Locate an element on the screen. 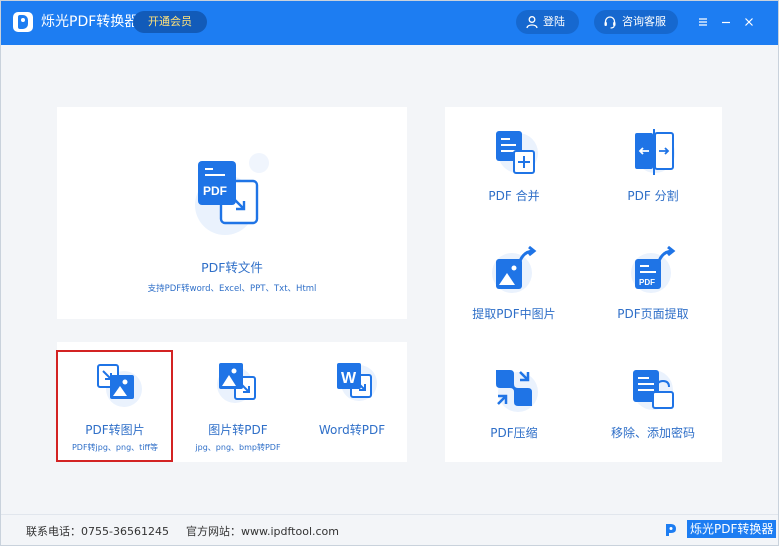  word-to-pdf-tile: W Word转PDF is located at coordinates (352, 406).